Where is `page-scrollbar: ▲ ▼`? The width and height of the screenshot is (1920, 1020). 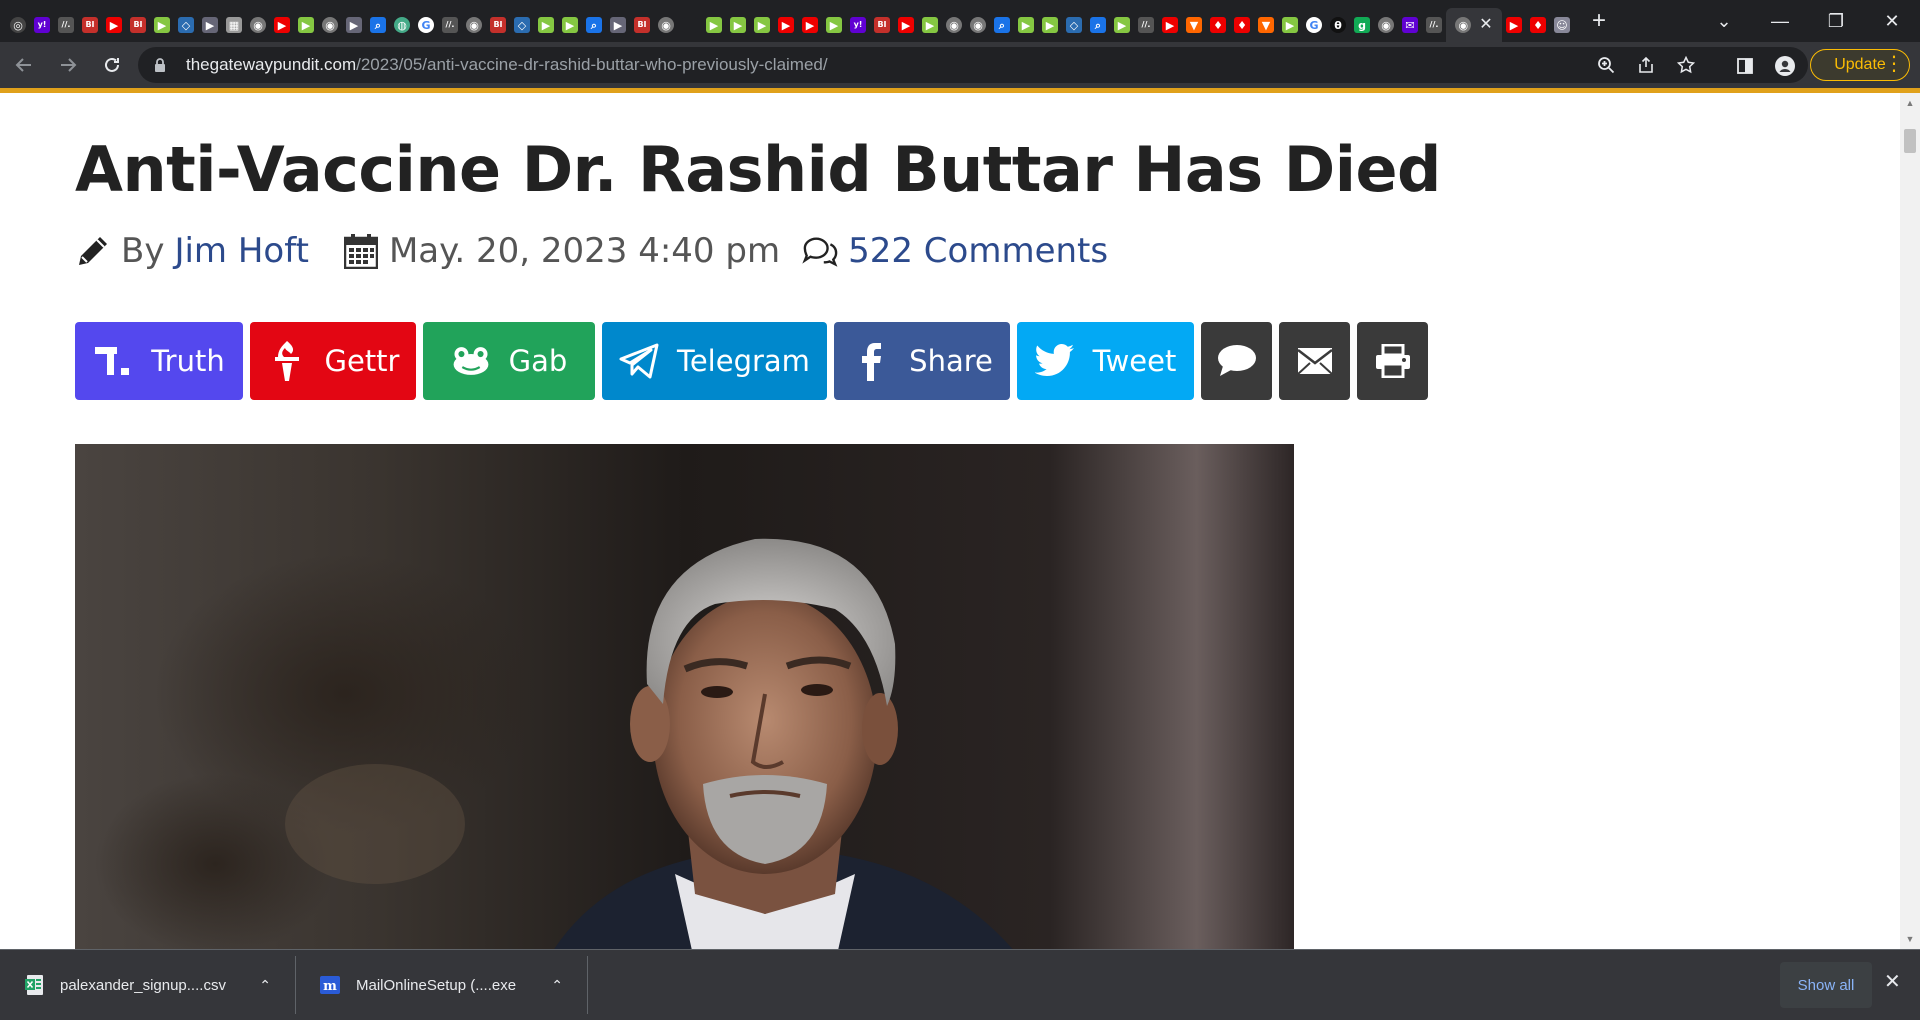
page-scrollbar: ▲ ▼ is located at coordinates (1910, 521).